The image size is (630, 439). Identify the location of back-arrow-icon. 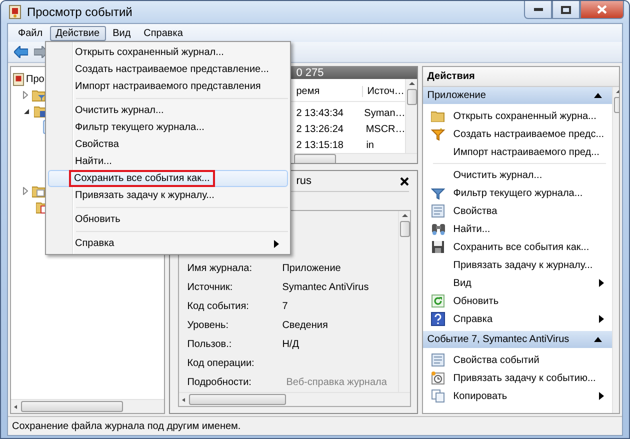
(21, 52).